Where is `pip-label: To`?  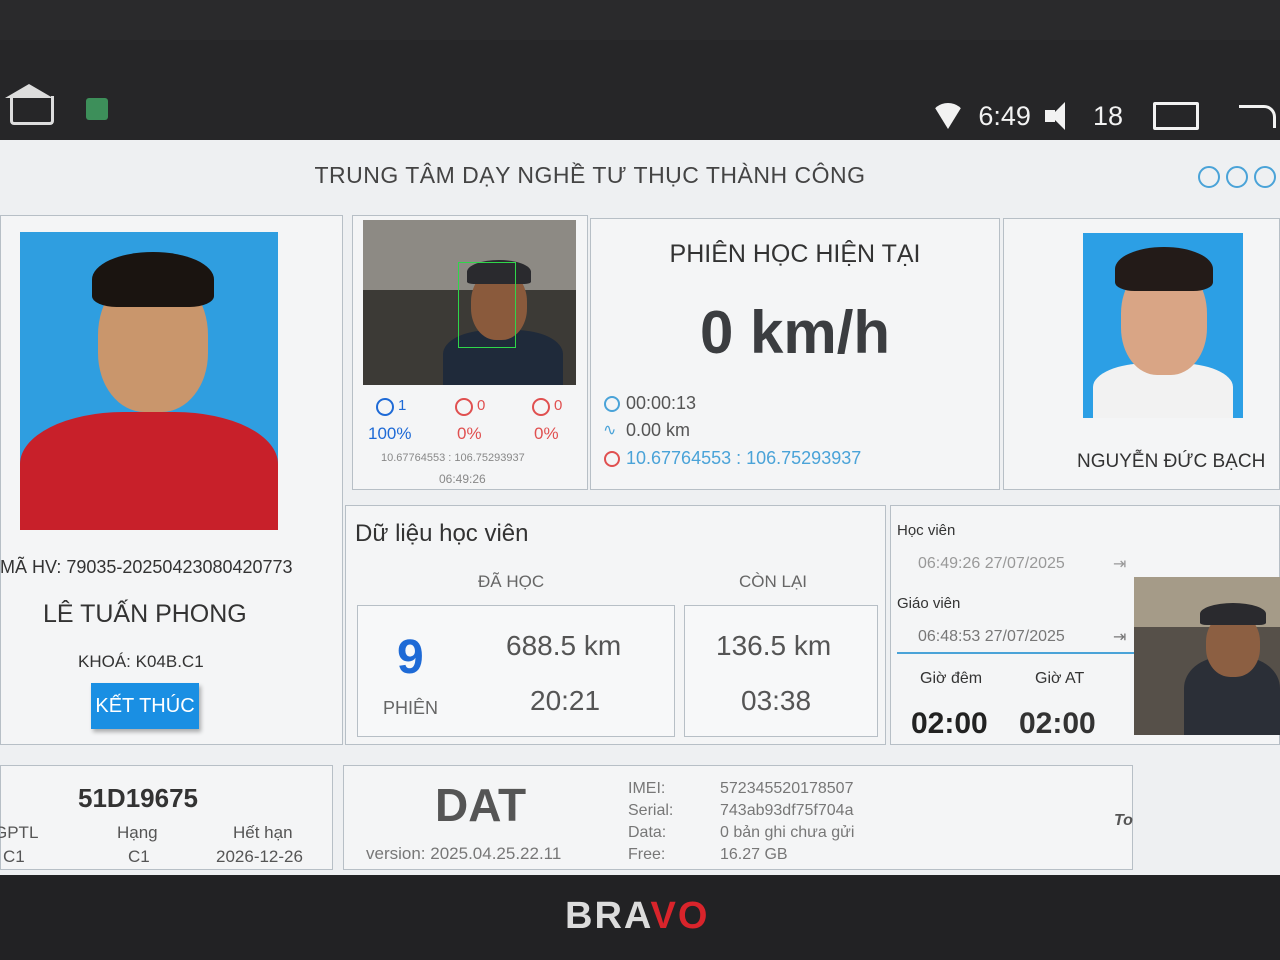
pip-label: To is located at coordinates (1123, 820).